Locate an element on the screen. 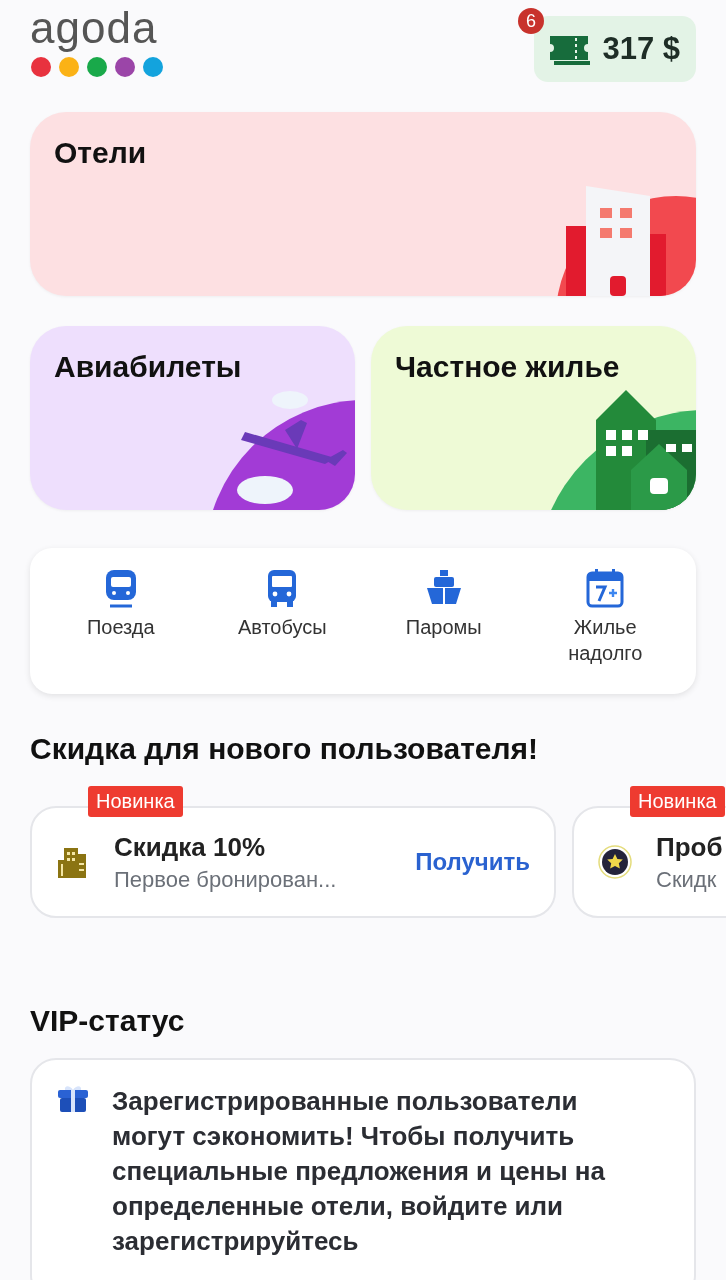 The image size is (726, 1280). logo-text: agoda is located at coordinates (94, 28).